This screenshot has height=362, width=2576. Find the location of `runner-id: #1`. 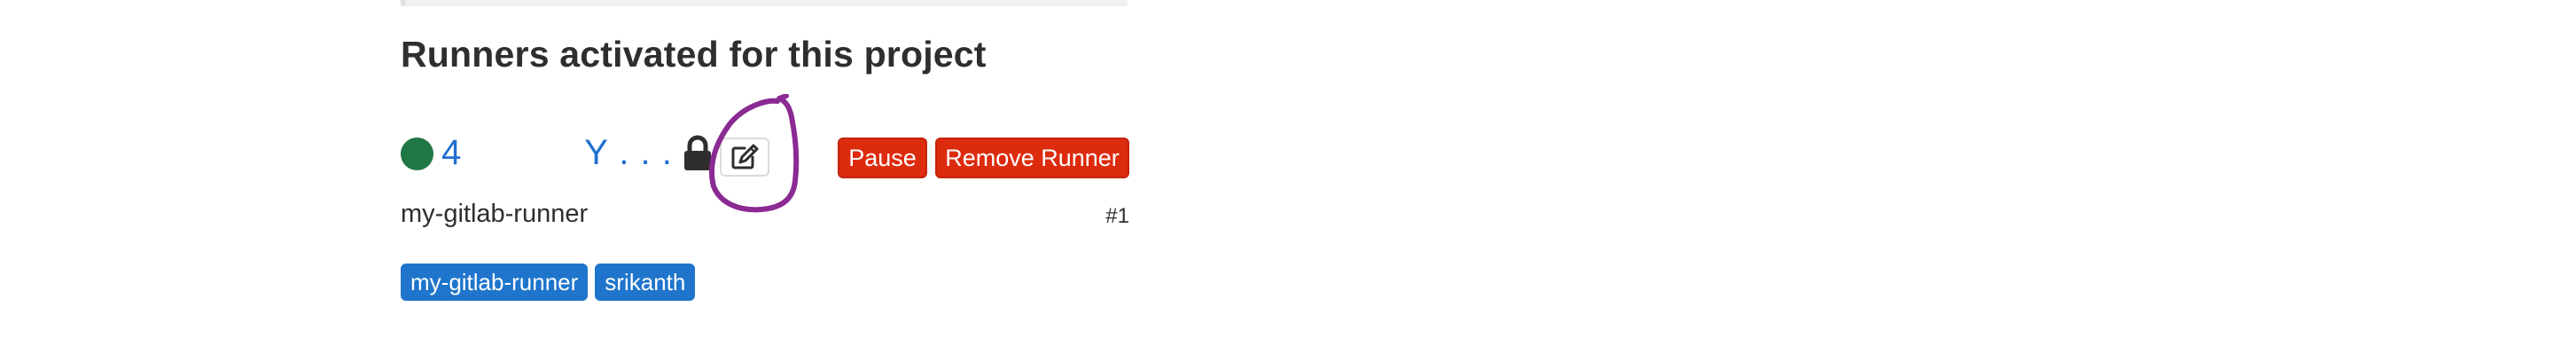

runner-id: #1 is located at coordinates (1117, 216).